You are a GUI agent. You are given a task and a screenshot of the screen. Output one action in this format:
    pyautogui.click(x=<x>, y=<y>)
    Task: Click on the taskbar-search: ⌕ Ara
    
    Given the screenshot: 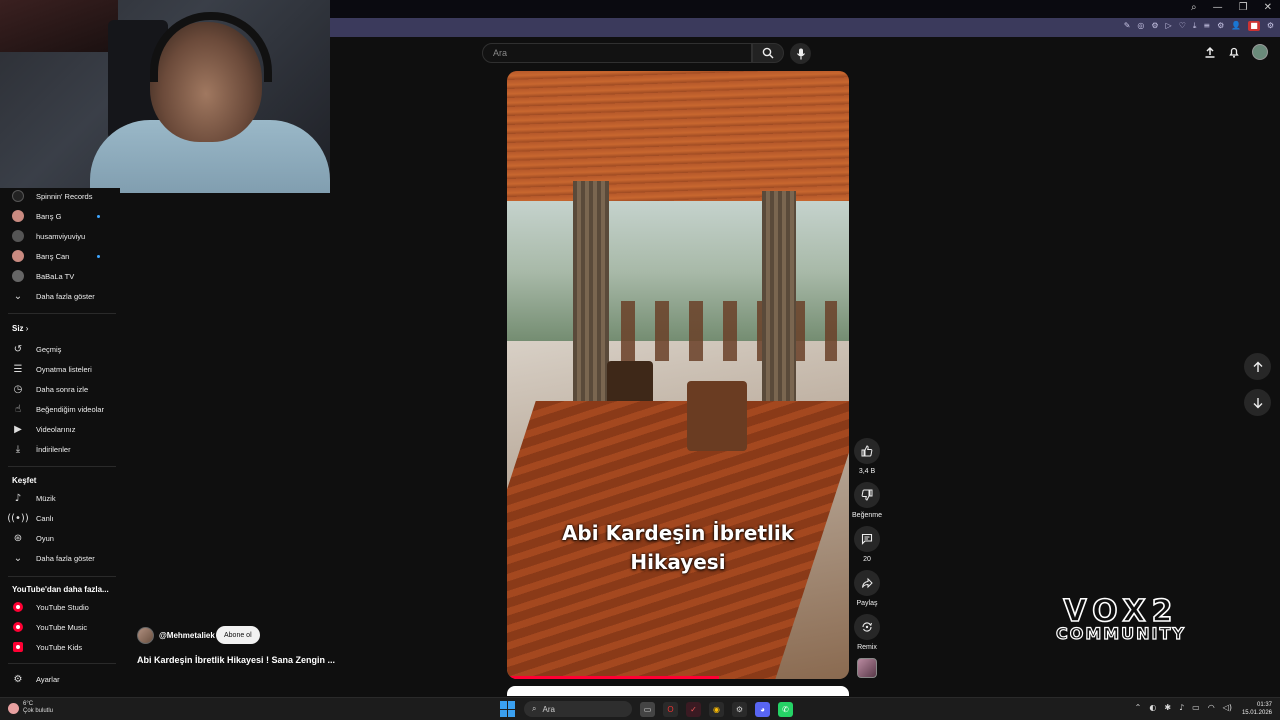 What is the action you would take?
    pyautogui.click(x=578, y=709)
    